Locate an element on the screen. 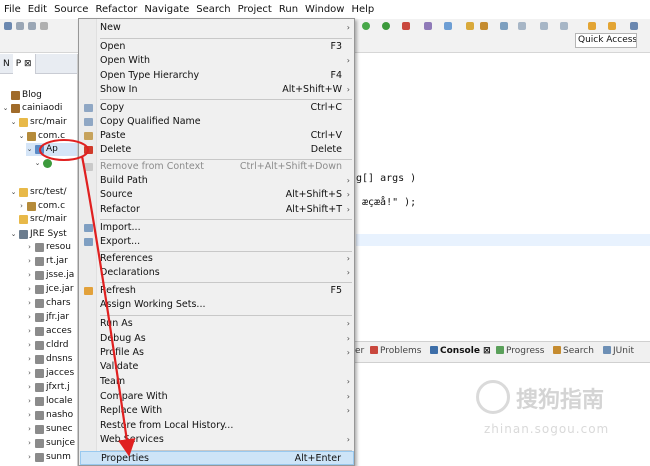 The width and height of the screenshot is (650, 466). menu-item-compare-with: Compare With › is located at coordinates (217, 397).